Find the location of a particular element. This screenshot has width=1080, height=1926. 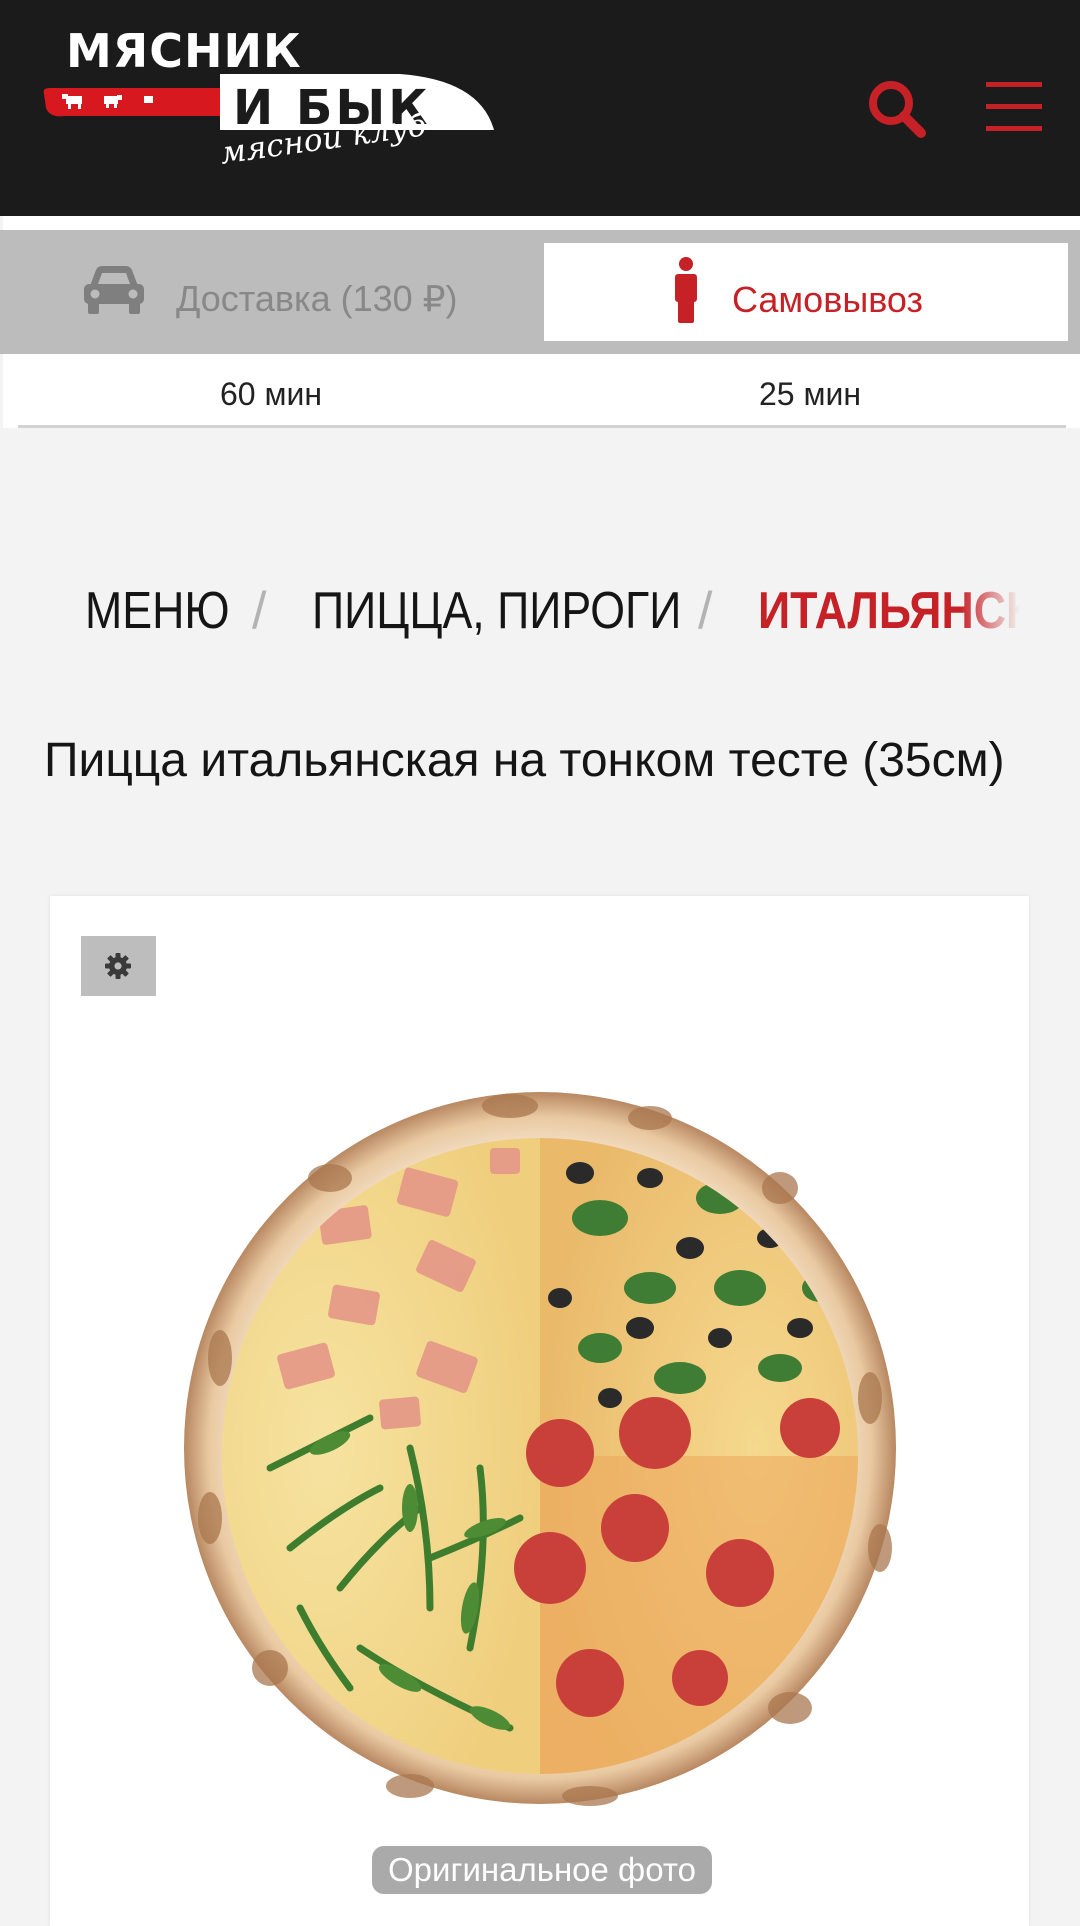

times-underline is located at coordinates (542, 426).